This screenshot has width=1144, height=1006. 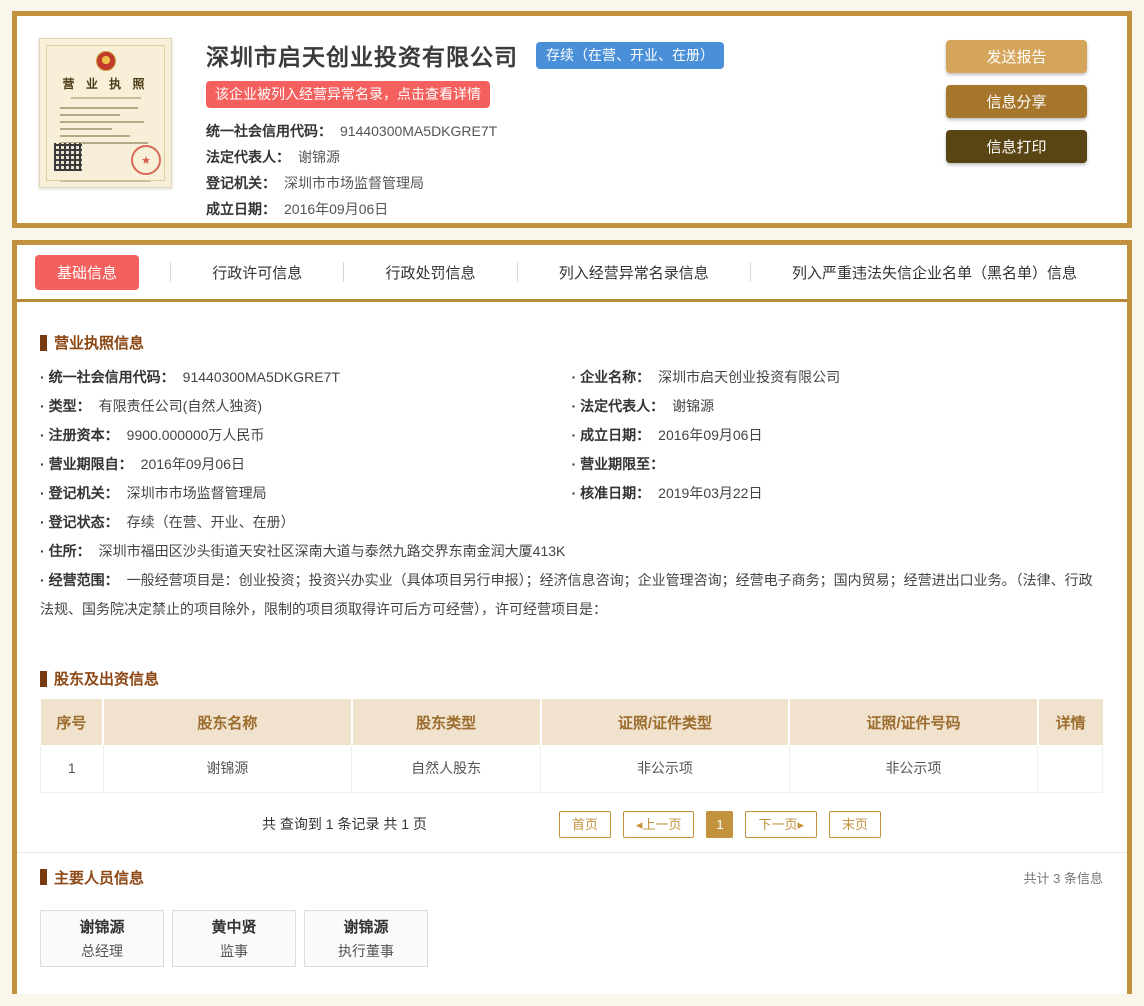 What do you see at coordinates (352, 131) in the screenshot?
I see `header-field-credit-code: 统一社会信用代码： 91440300MA5DKGRE7T` at bounding box center [352, 131].